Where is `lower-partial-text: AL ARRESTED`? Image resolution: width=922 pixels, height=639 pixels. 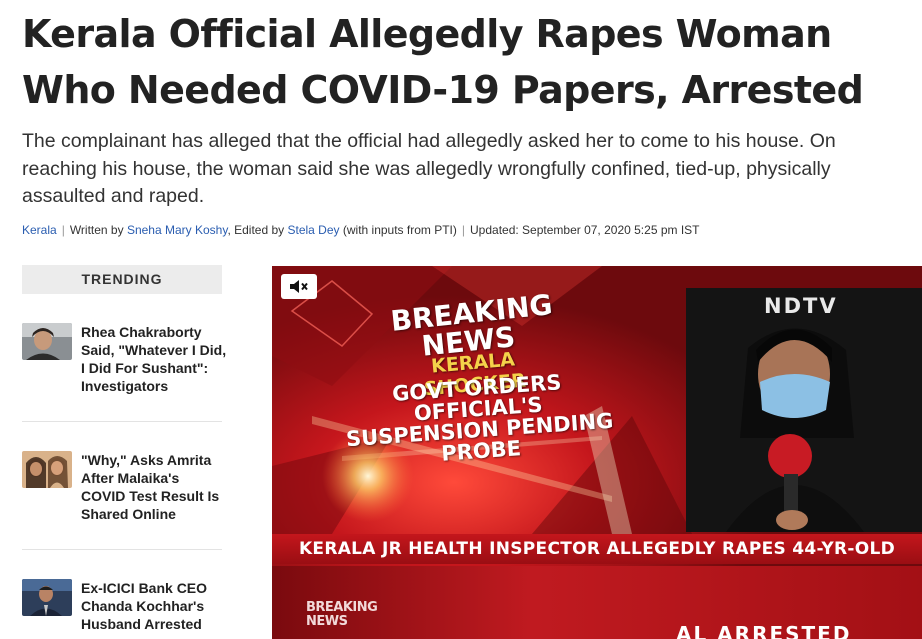
lower-partial-text: AL ARRESTED is located at coordinates (764, 630).